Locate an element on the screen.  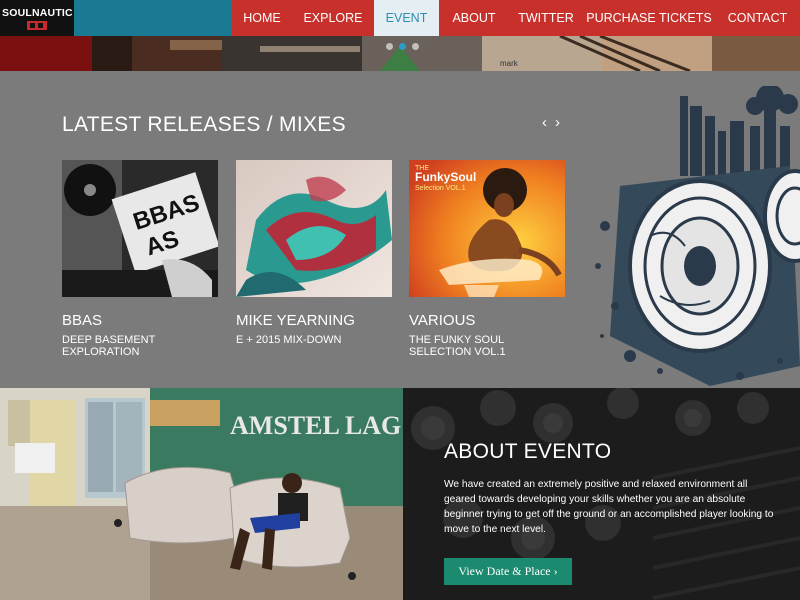
nav-about: ABOUT is located at coordinates (474, 18).